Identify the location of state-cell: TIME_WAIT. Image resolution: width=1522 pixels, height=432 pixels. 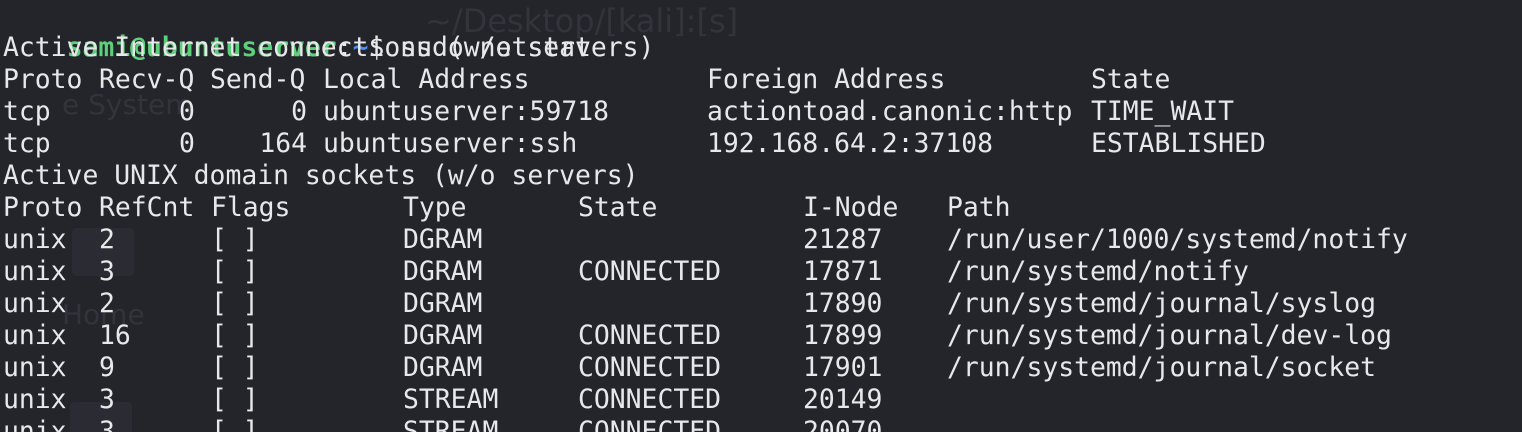
(1162, 111).